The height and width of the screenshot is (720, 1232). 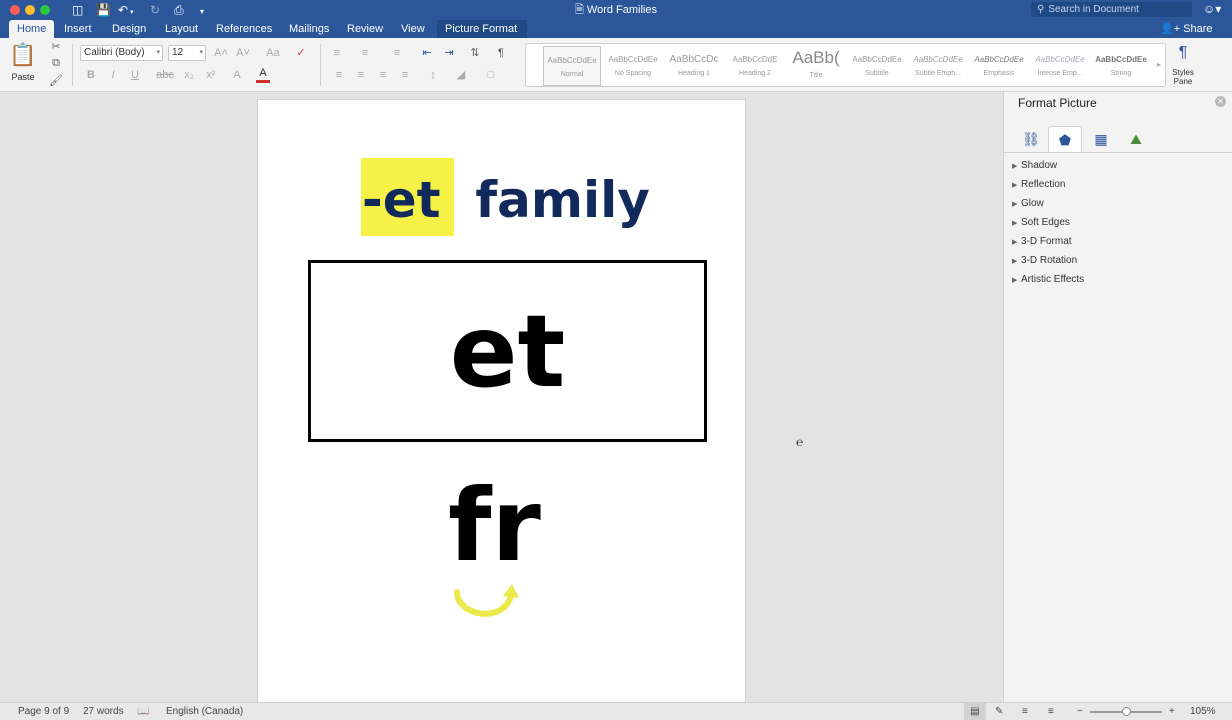 I want to click on minimize-window-button, so click(x=30, y=10).